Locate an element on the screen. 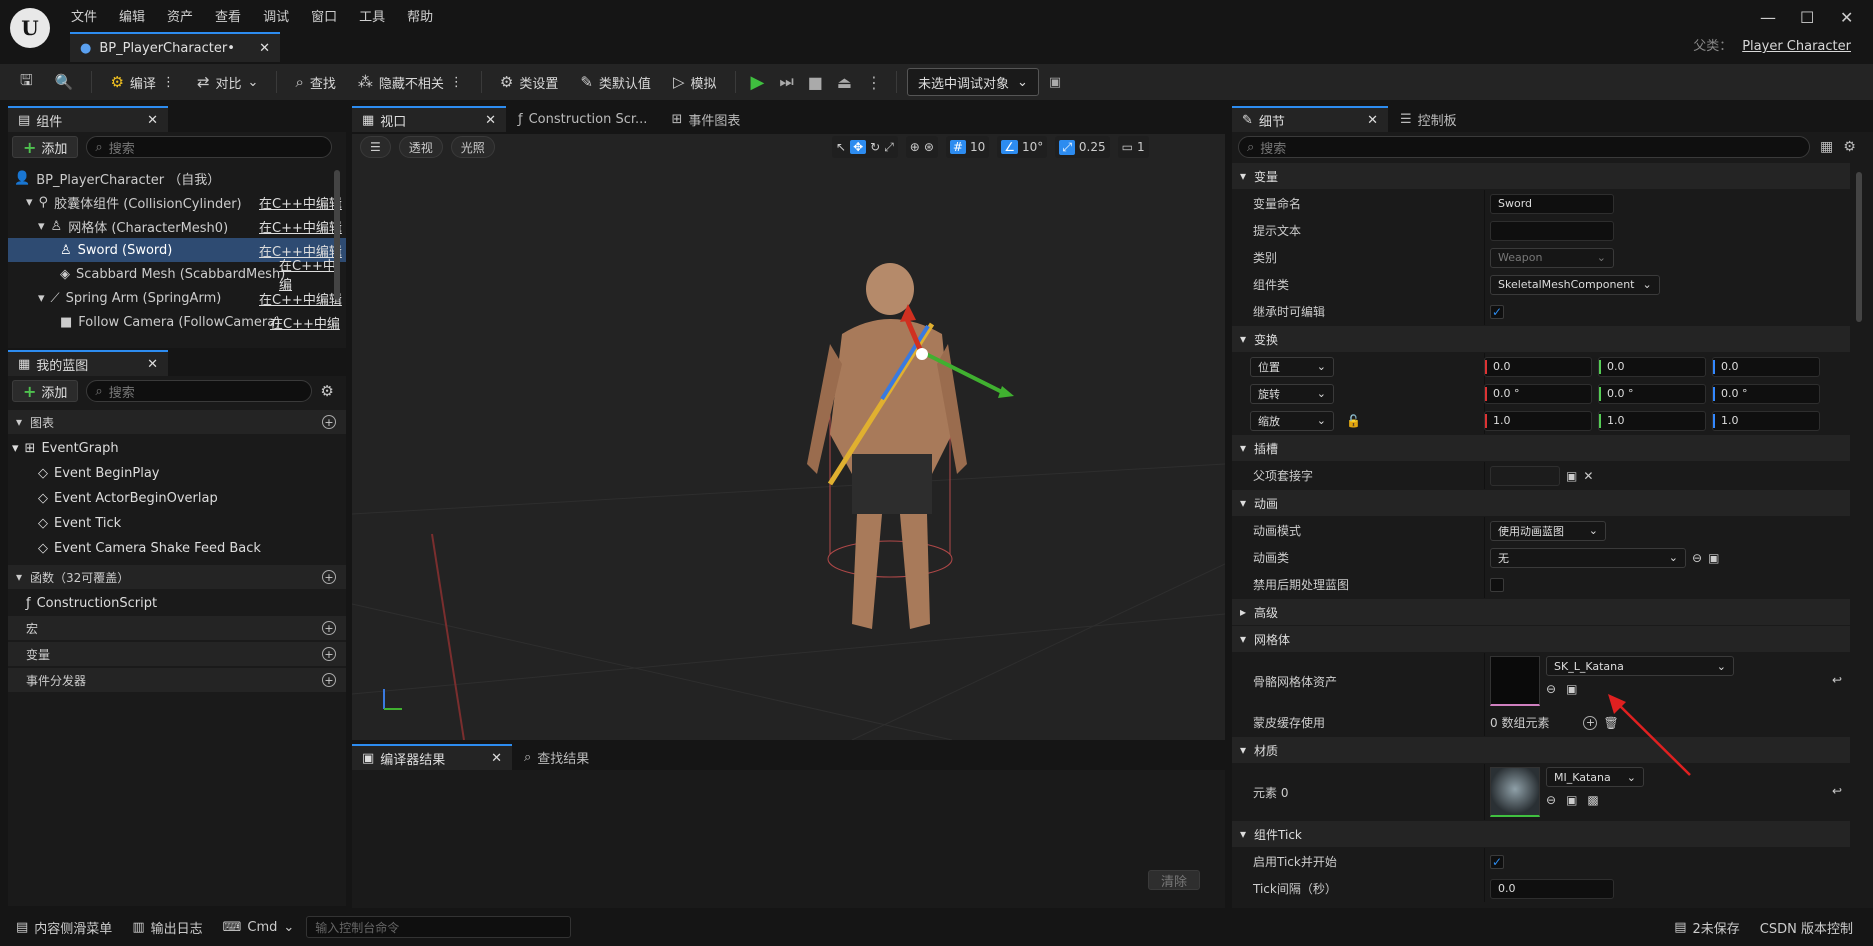 The image size is (1873, 946). tick-start-checkbox: ✓ is located at coordinates (1497, 861).